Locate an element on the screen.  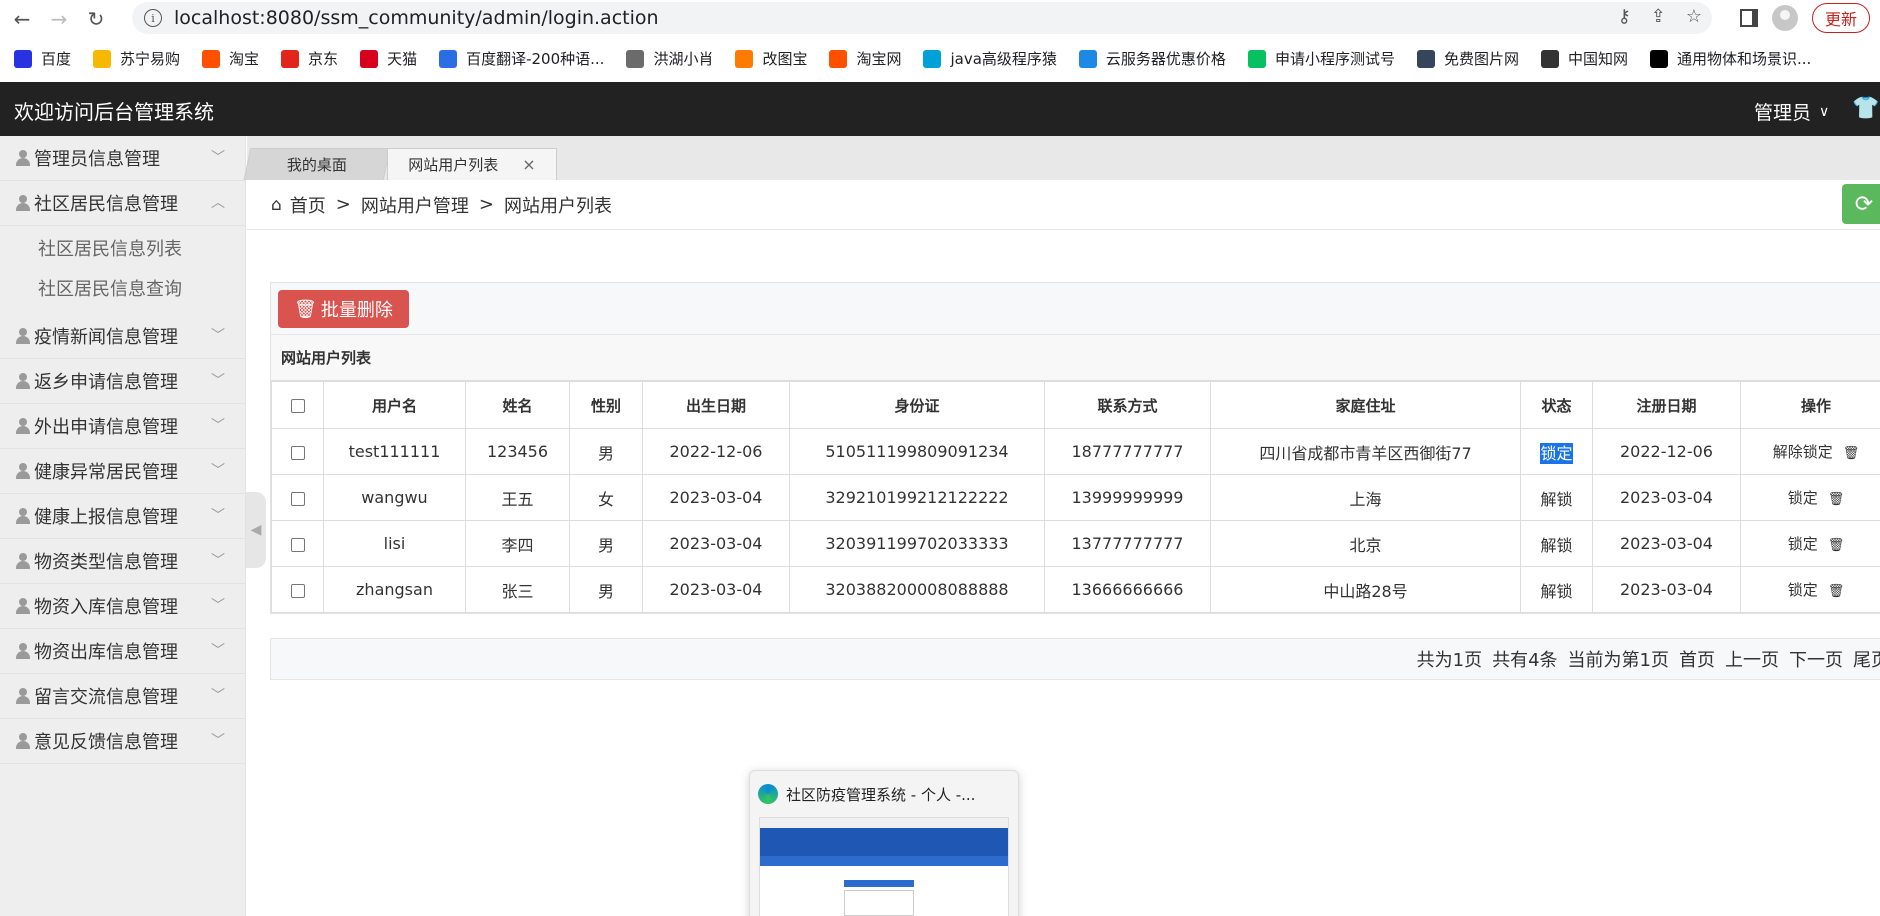
cell-phone: 13999999999 is located at coordinates (1127, 497).